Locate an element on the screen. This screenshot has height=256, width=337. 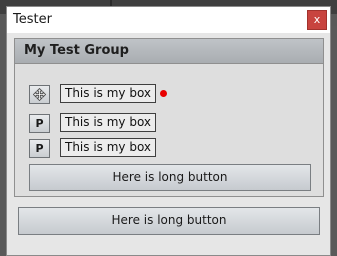
group-long-button: Here is long button is located at coordinates (170, 177).